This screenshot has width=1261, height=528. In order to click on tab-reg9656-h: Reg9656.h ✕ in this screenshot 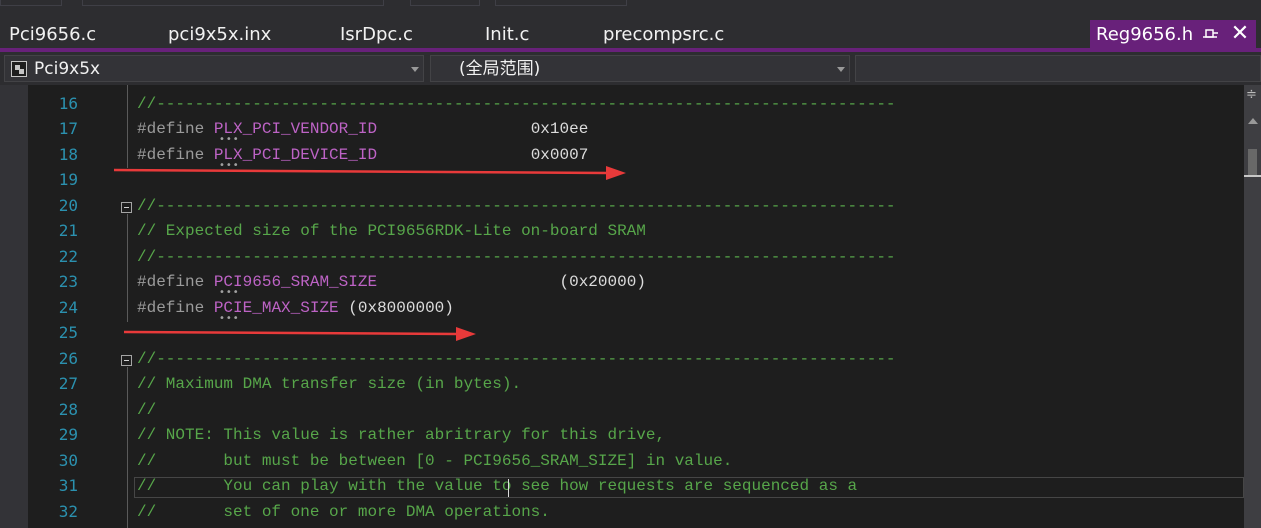, I will do `click(1173, 34)`.